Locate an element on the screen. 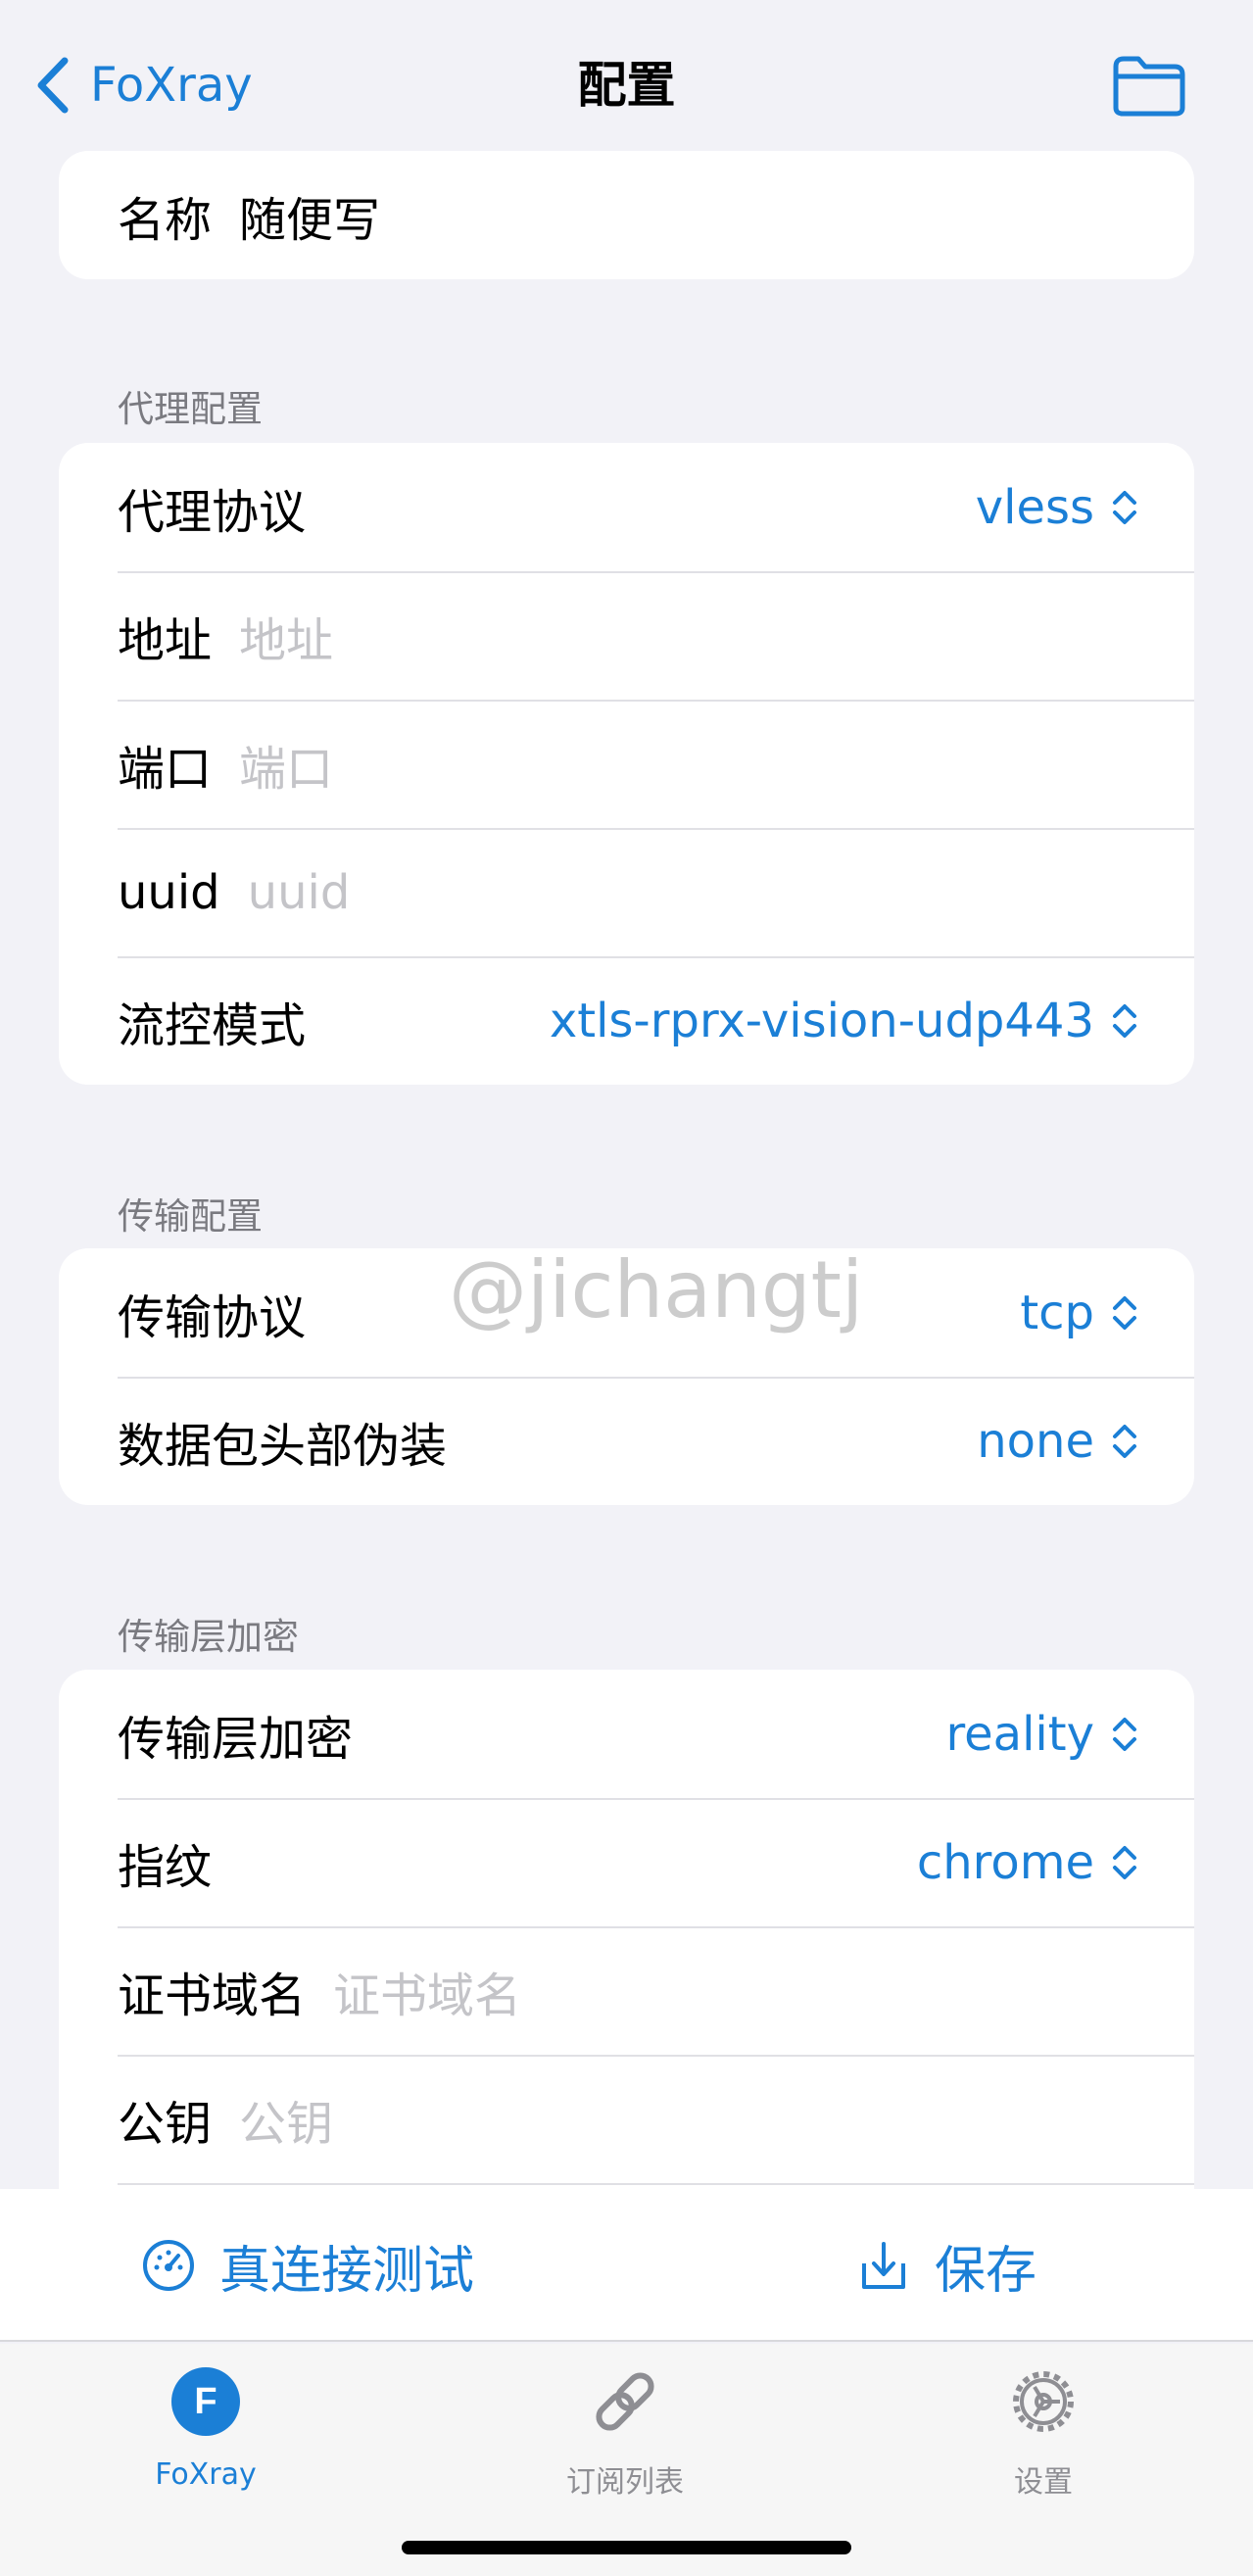 The width and height of the screenshot is (1253, 2576). gear-icon is located at coordinates (1043, 2401).